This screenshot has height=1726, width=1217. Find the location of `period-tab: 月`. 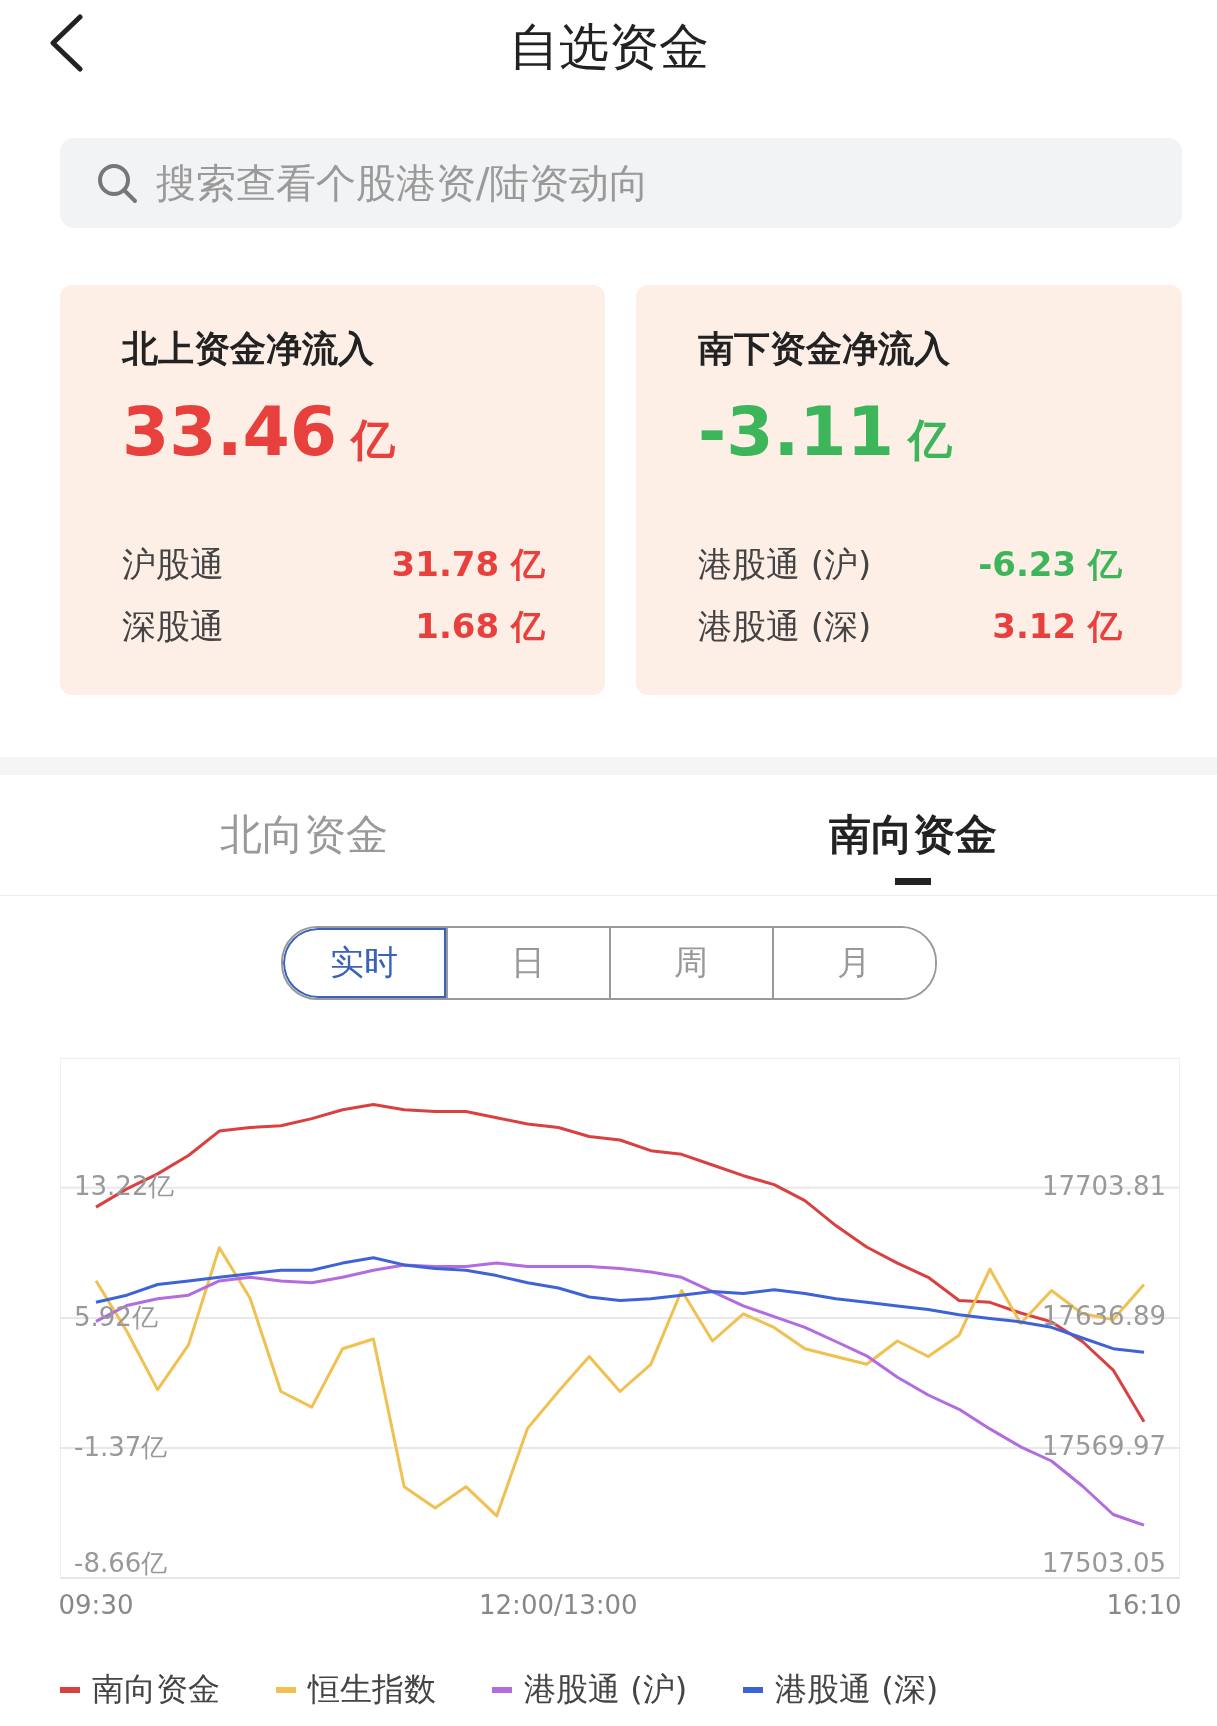

period-tab: 月 is located at coordinates (853, 963).